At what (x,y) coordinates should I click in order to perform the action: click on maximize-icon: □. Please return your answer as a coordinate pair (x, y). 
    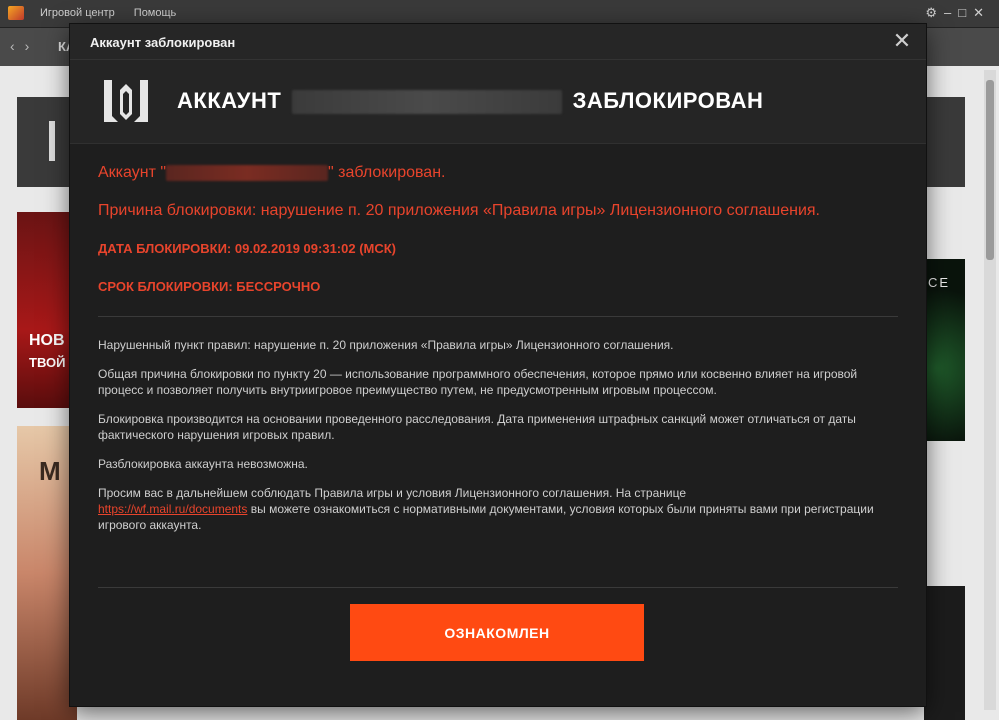
    Looking at the image, I should click on (965, 12).